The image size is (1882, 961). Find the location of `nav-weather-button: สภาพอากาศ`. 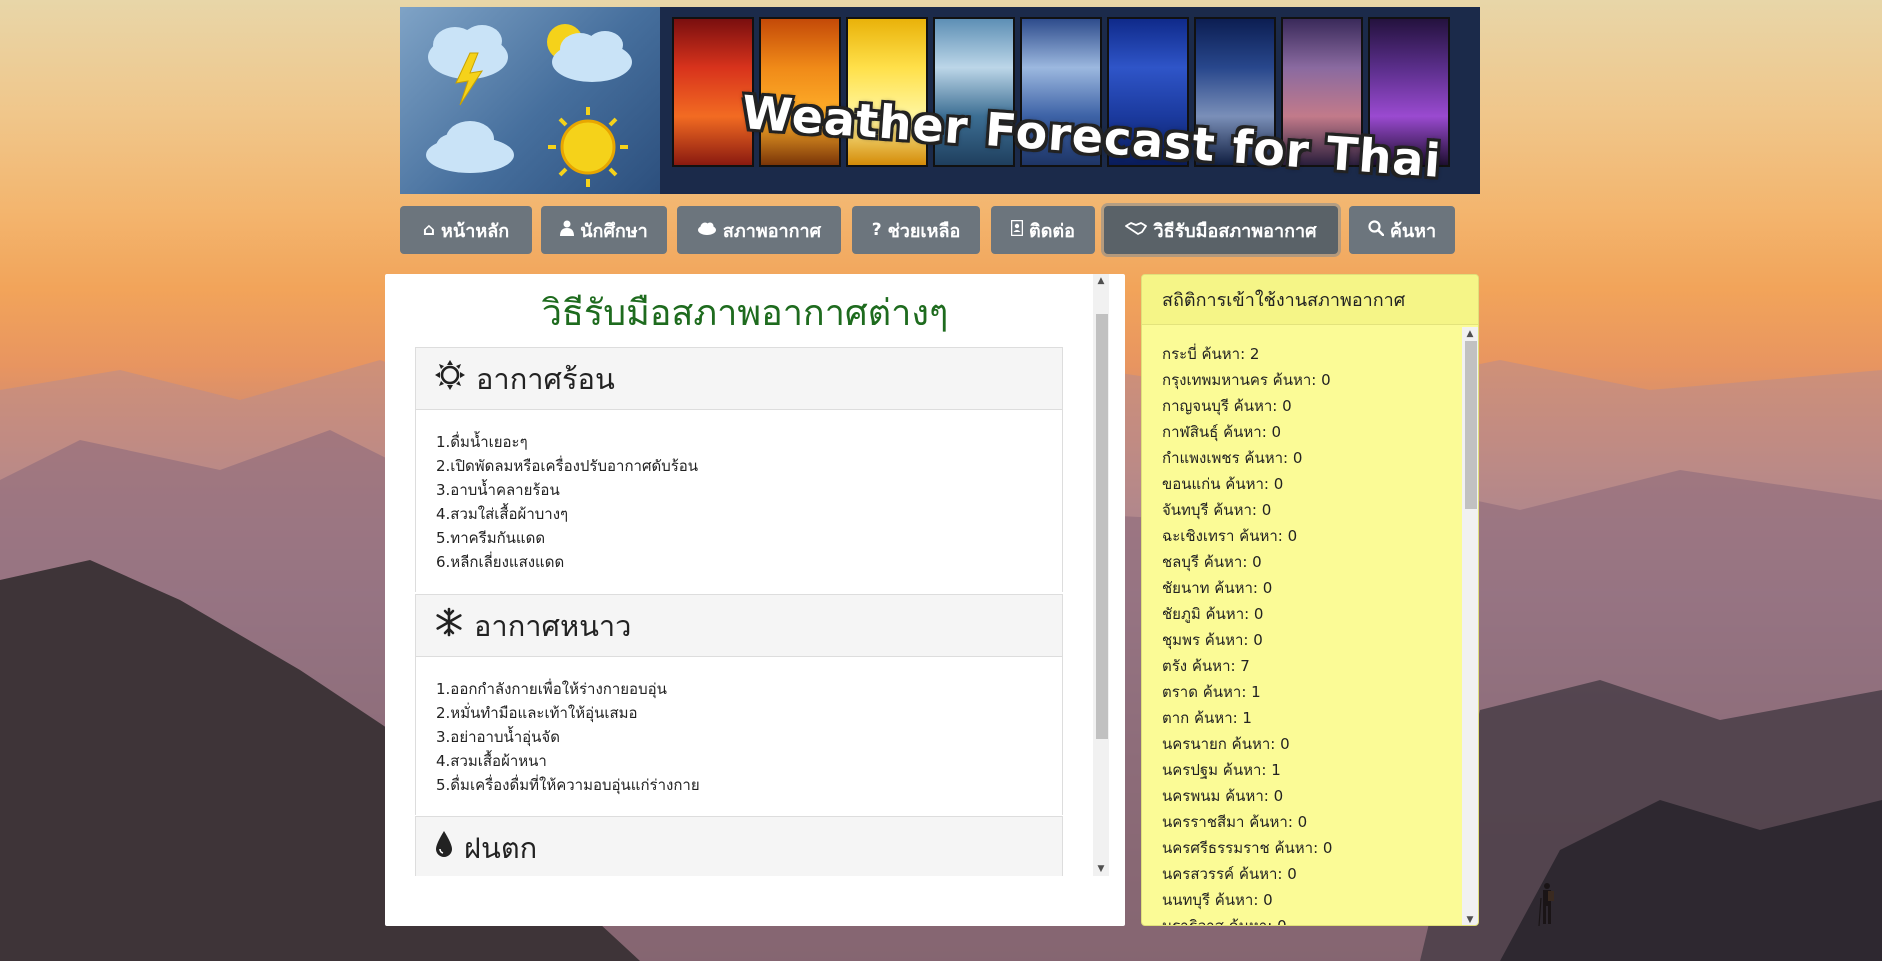

nav-weather-button: สภาพอากาศ is located at coordinates (759, 230).